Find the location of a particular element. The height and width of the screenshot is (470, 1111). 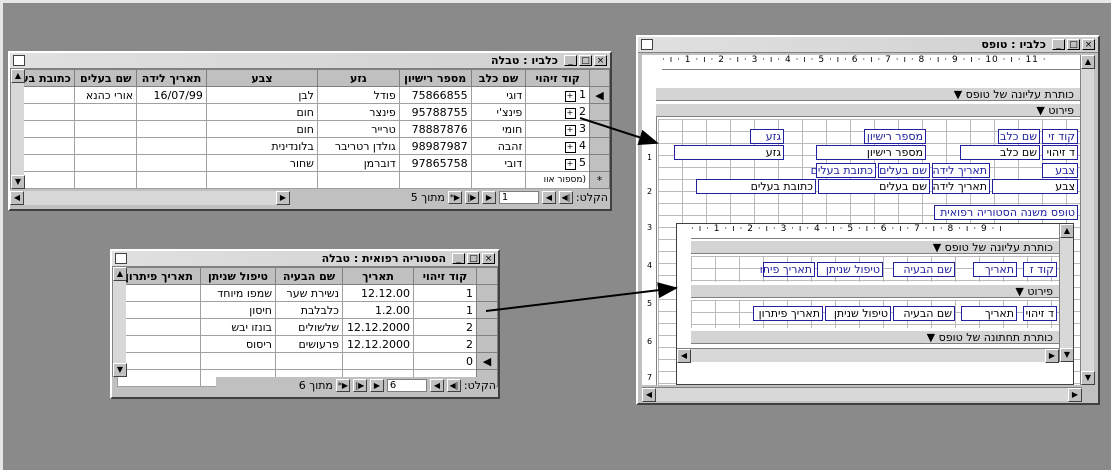

color-cell: חום is located at coordinates (261, 112).